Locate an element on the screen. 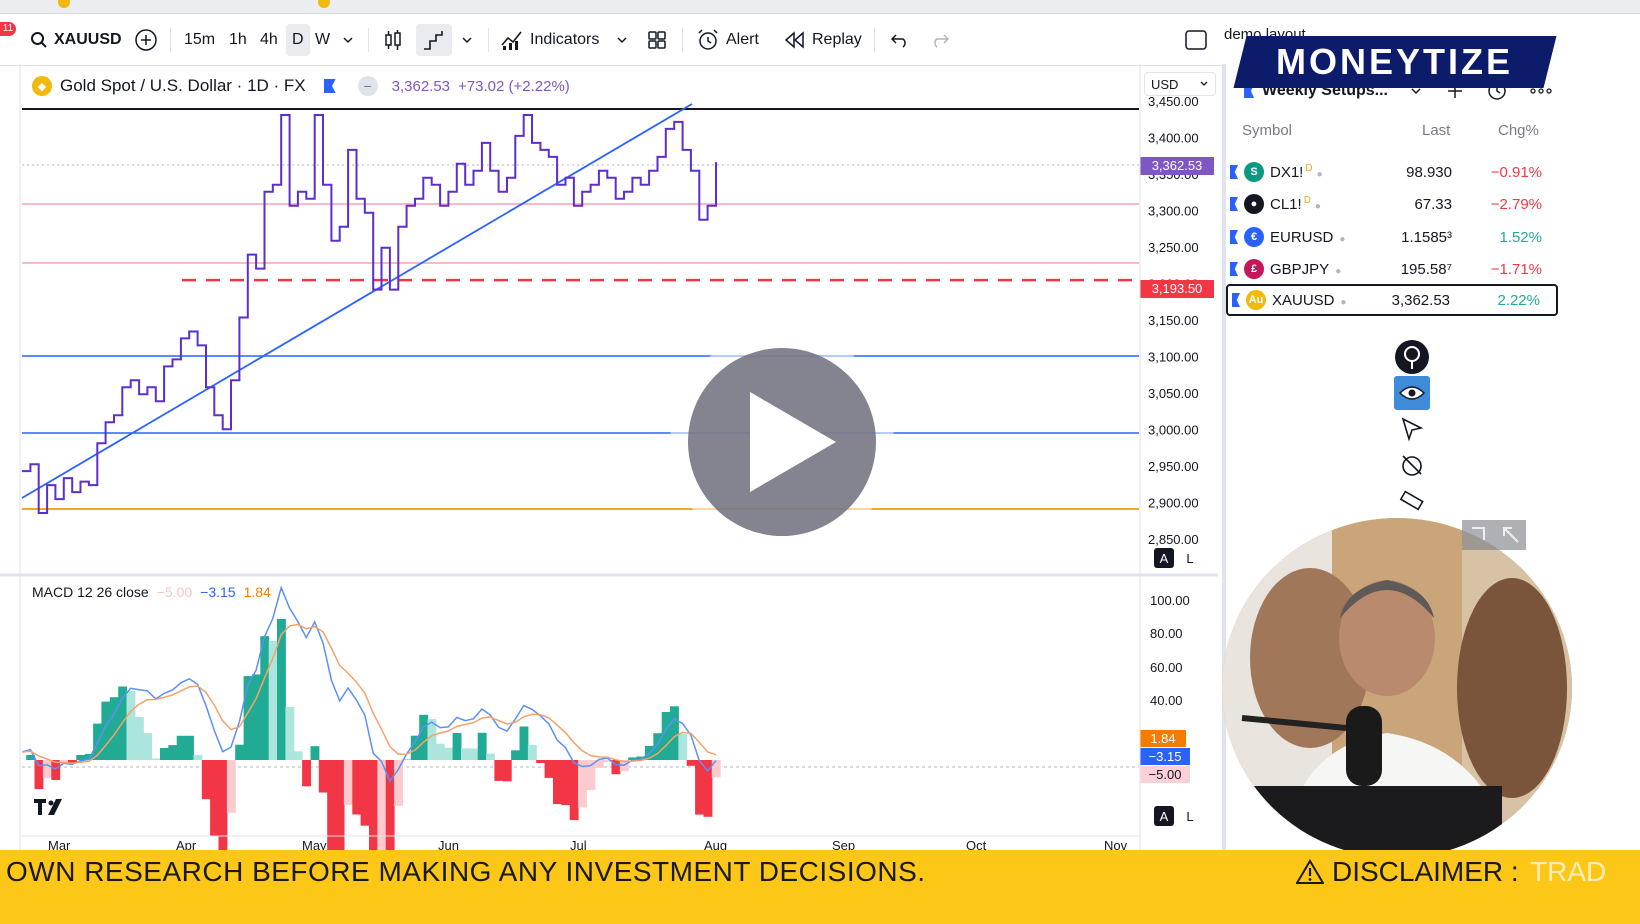  symbol-logo-icon: € is located at coordinates (1254, 237).